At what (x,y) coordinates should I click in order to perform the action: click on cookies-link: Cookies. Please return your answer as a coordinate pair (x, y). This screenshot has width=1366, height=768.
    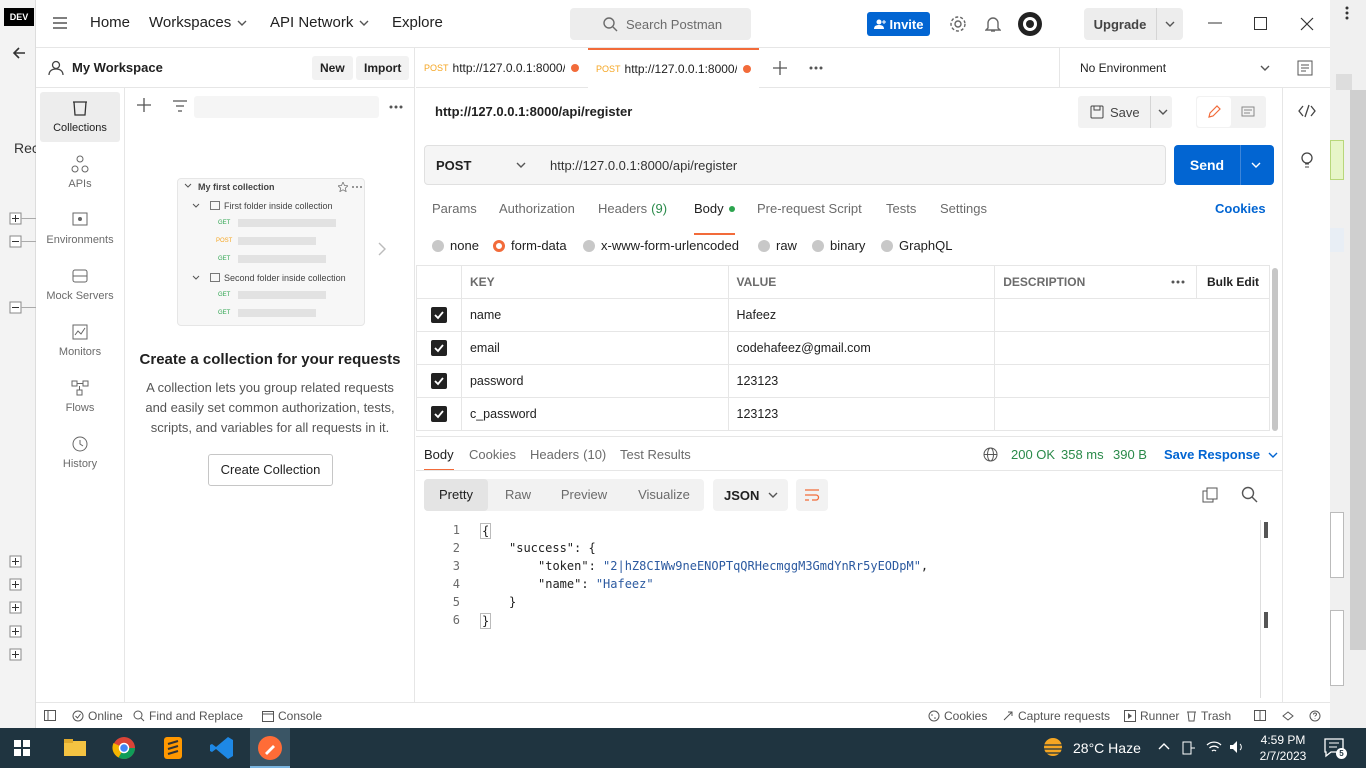
    Looking at the image, I should click on (1240, 208).